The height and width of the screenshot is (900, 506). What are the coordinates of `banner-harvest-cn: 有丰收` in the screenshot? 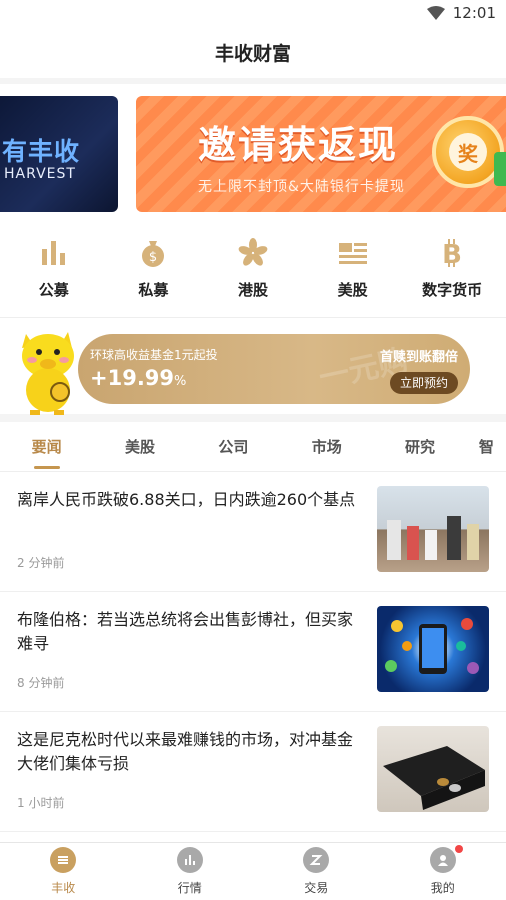 It's located at (41, 151).